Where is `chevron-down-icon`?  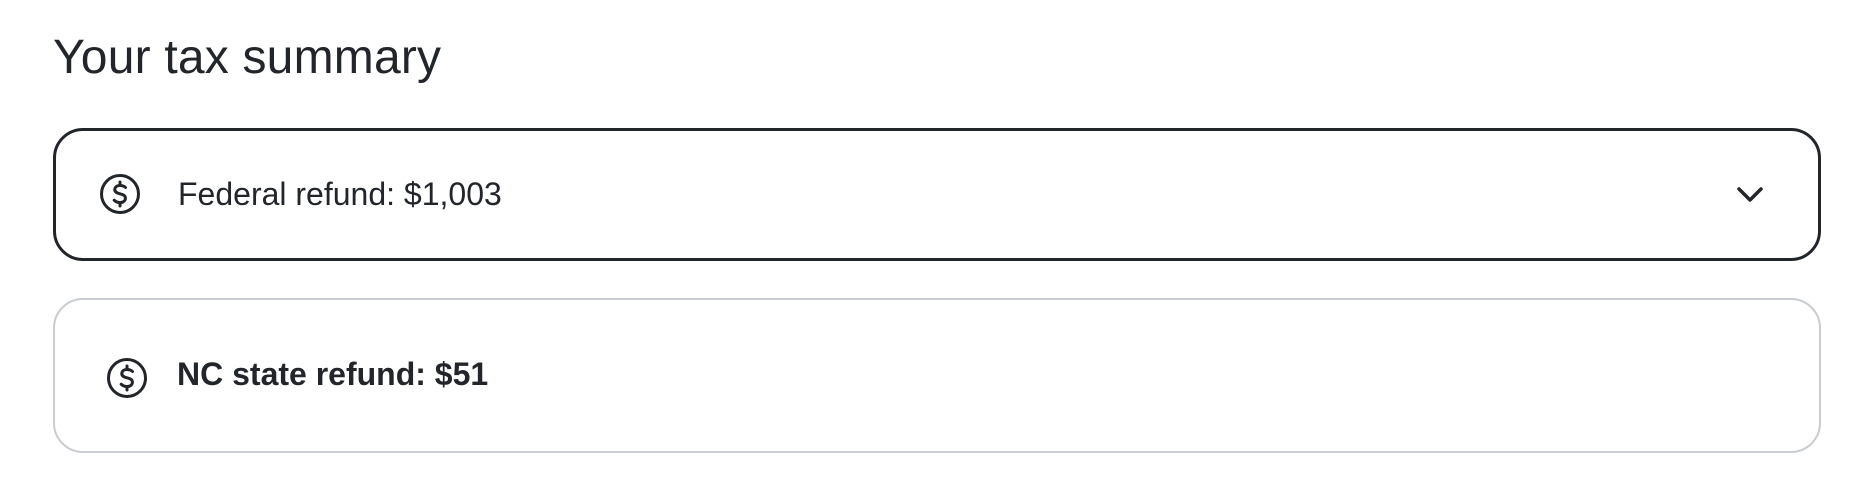
chevron-down-icon is located at coordinates (1750, 195).